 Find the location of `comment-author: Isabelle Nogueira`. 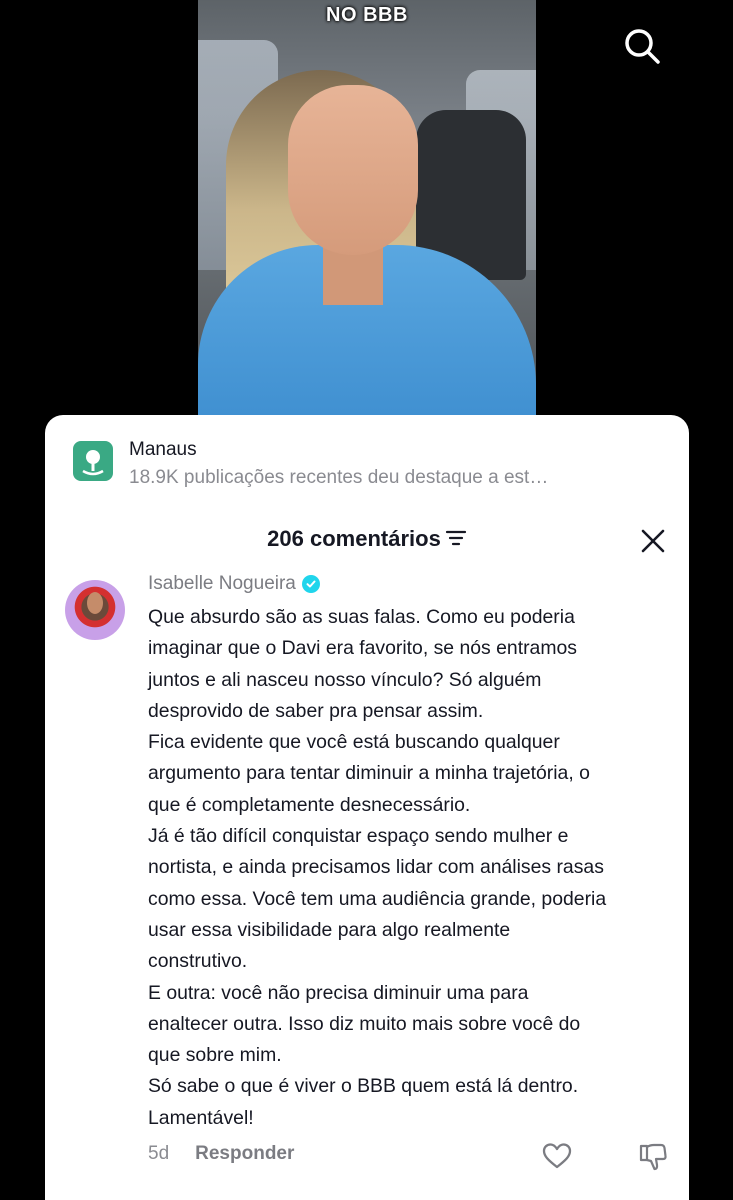

comment-author: Isabelle Nogueira is located at coordinates (234, 584).